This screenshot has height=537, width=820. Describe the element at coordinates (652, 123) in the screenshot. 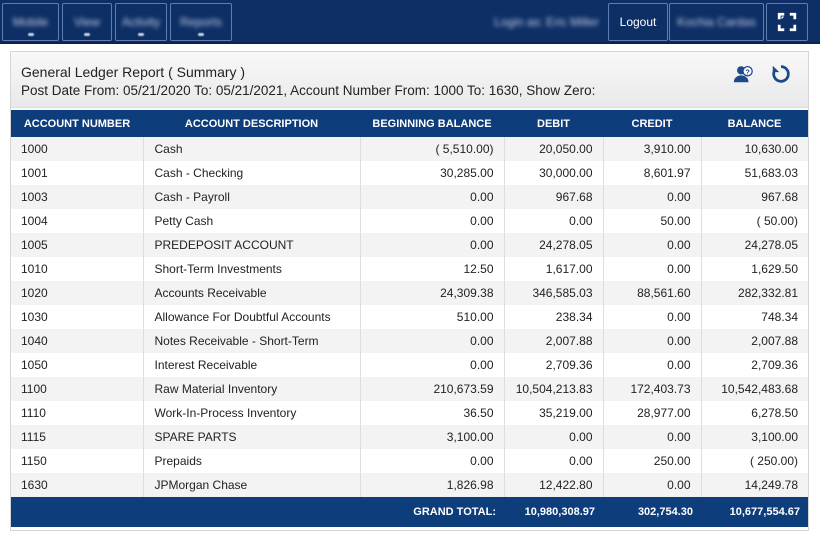

I see `column-header-credit: CREDIT` at that location.